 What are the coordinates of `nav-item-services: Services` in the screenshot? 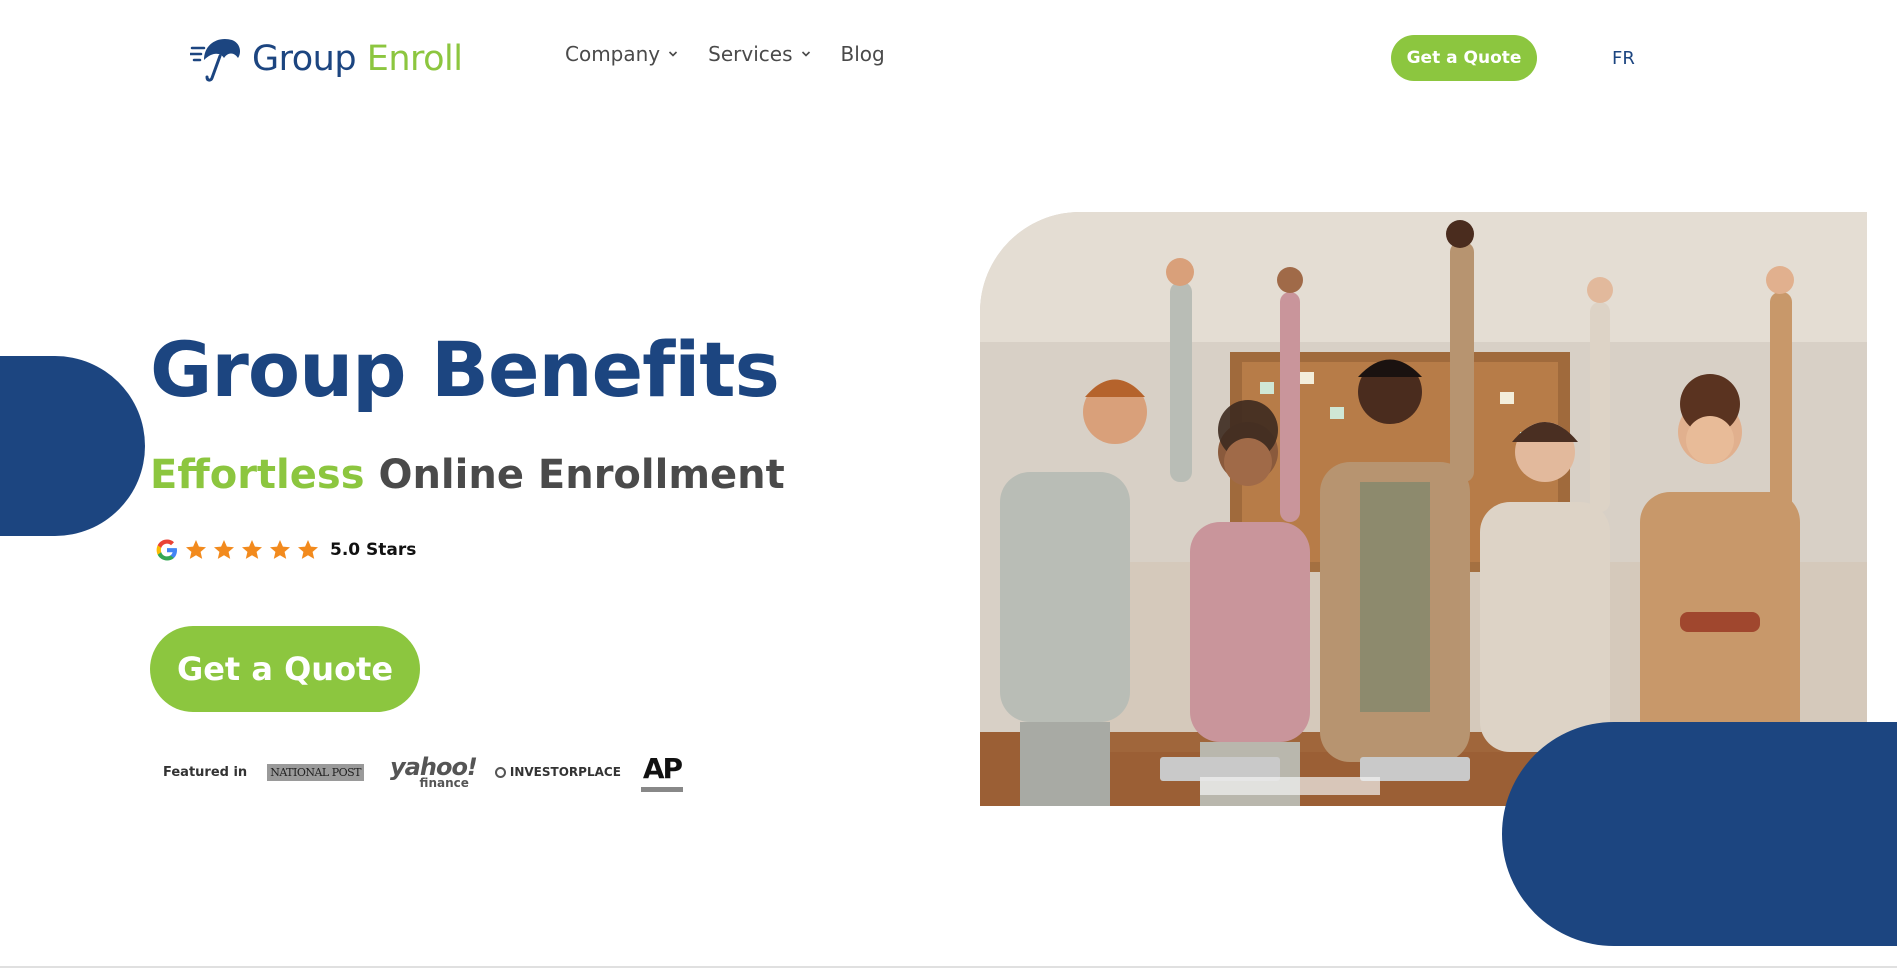 It's located at (759, 54).